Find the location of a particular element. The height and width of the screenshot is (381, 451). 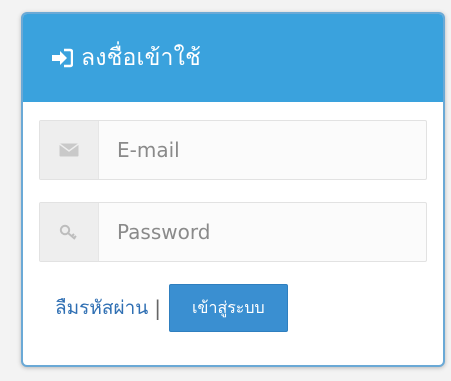

login-button: เข้าสู่ระบบ is located at coordinates (228, 308).